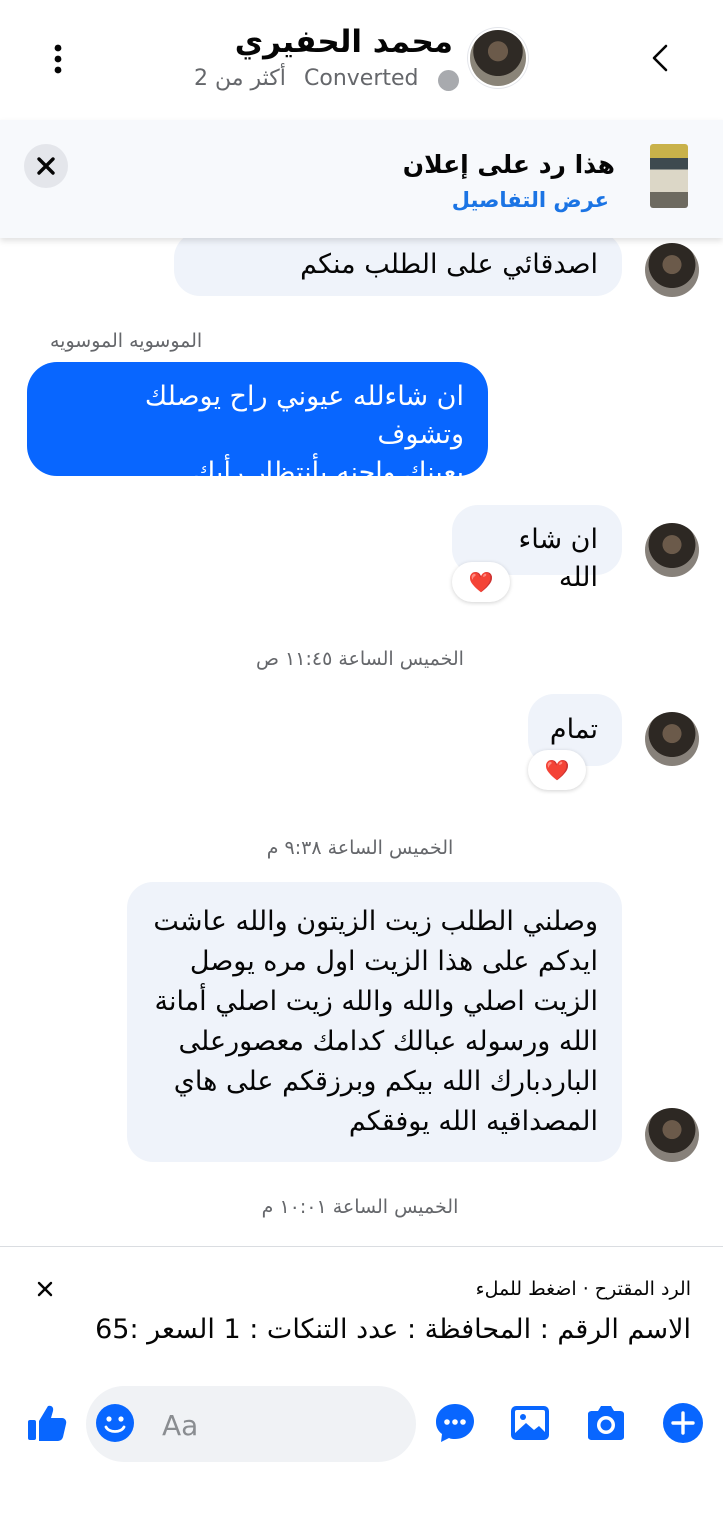 The height and width of the screenshot is (1516, 723). Describe the element at coordinates (328, 472) in the screenshot. I see `message-line: بعينك واحنه بأنتظار رأيك` at that location.